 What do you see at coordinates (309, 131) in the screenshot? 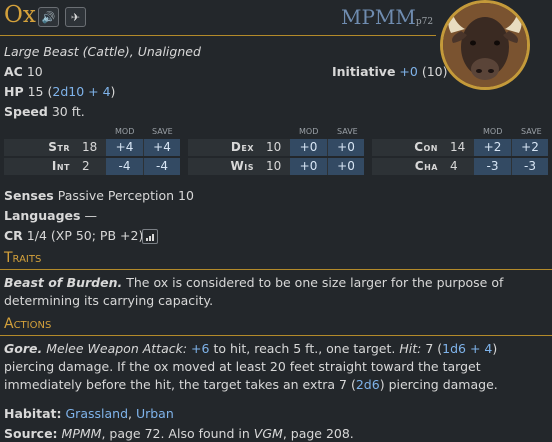
I see `mod-header-2: MOD` at bounding box center [309, 131].